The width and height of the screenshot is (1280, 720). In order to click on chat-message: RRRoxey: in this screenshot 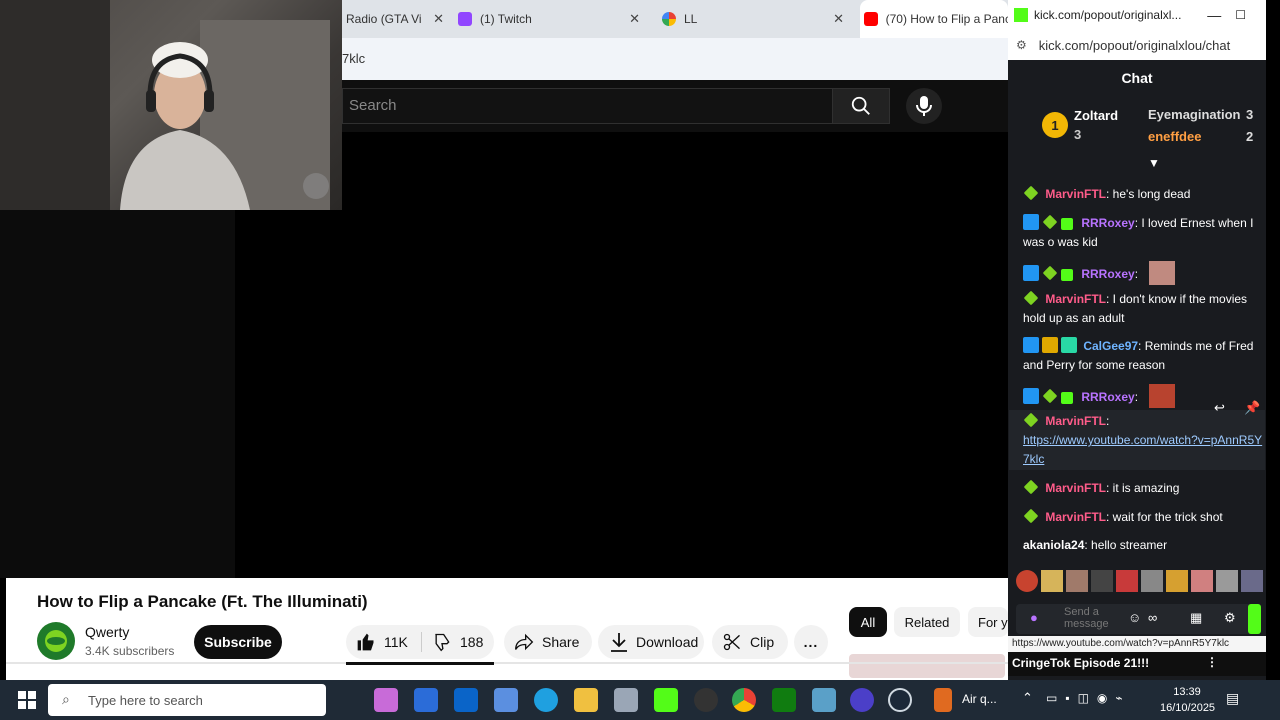, I will do `click(1143, 273)`.